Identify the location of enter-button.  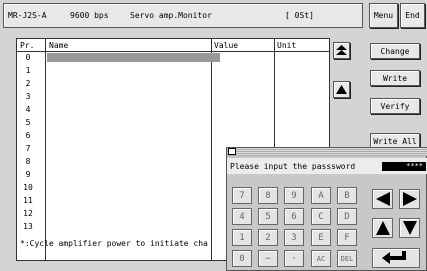
(396, 258).